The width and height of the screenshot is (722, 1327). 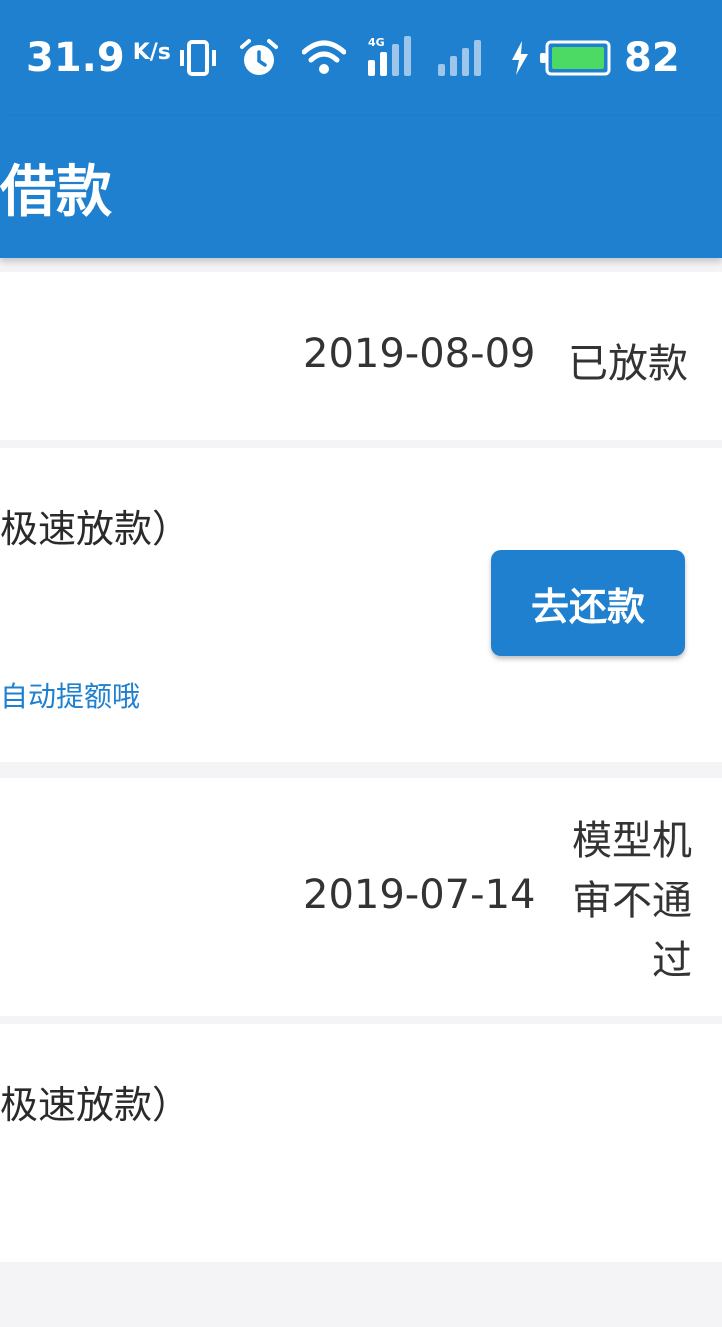 What do you see at coordinates (652, 58) in the screenshot?
I see `battery-percentage: 82` at bounding box center [652, 58].